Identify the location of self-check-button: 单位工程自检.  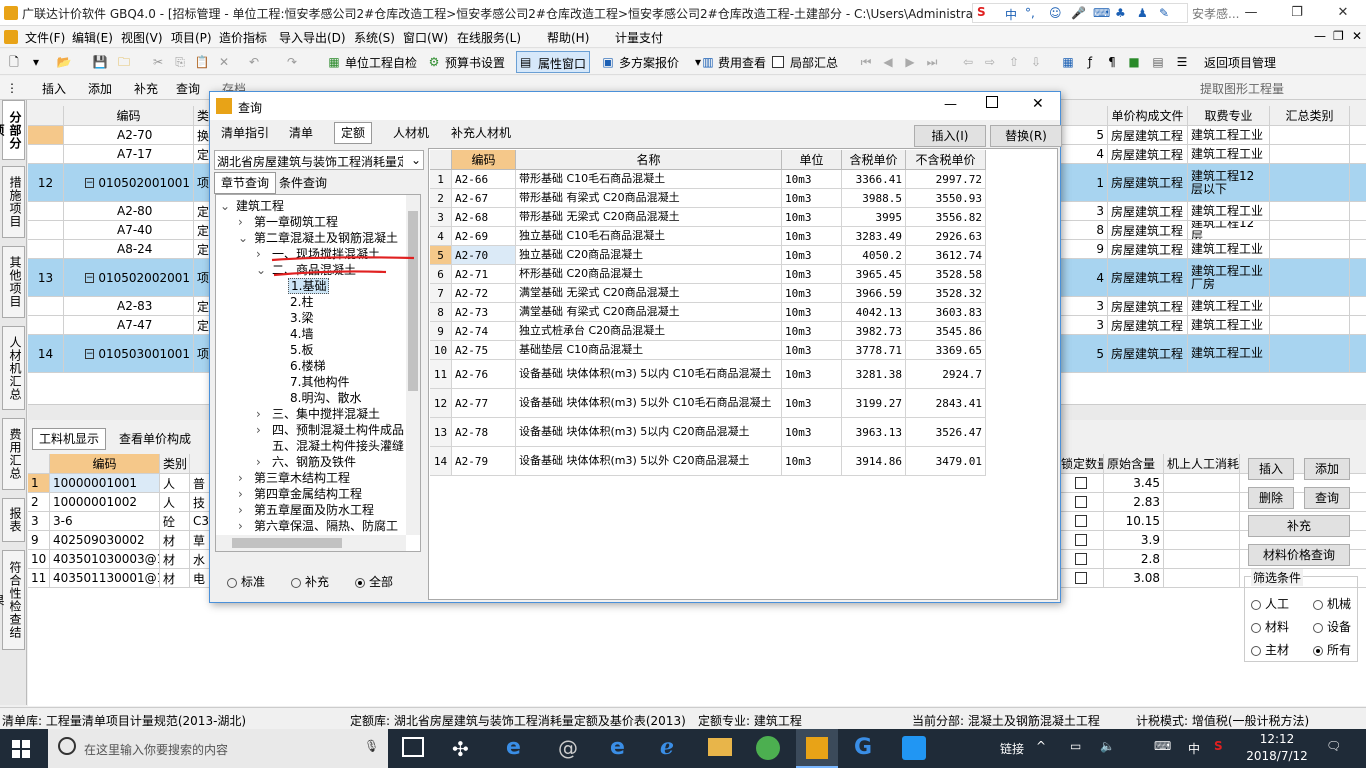
(381, 62).